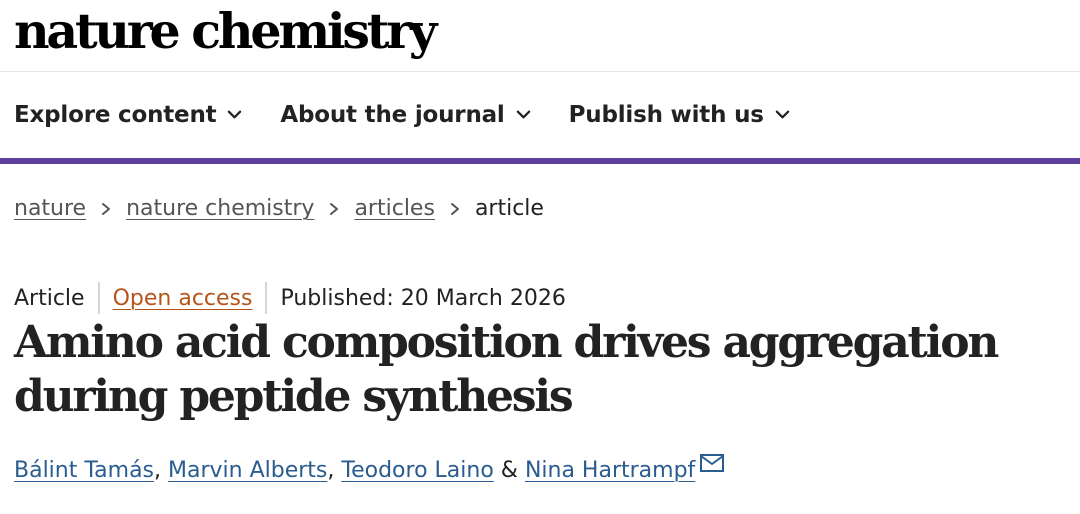  What do you see at coordinates (49, 298) in the screenshot?
I see `article-type: Article` at bounding box center [49, 298].